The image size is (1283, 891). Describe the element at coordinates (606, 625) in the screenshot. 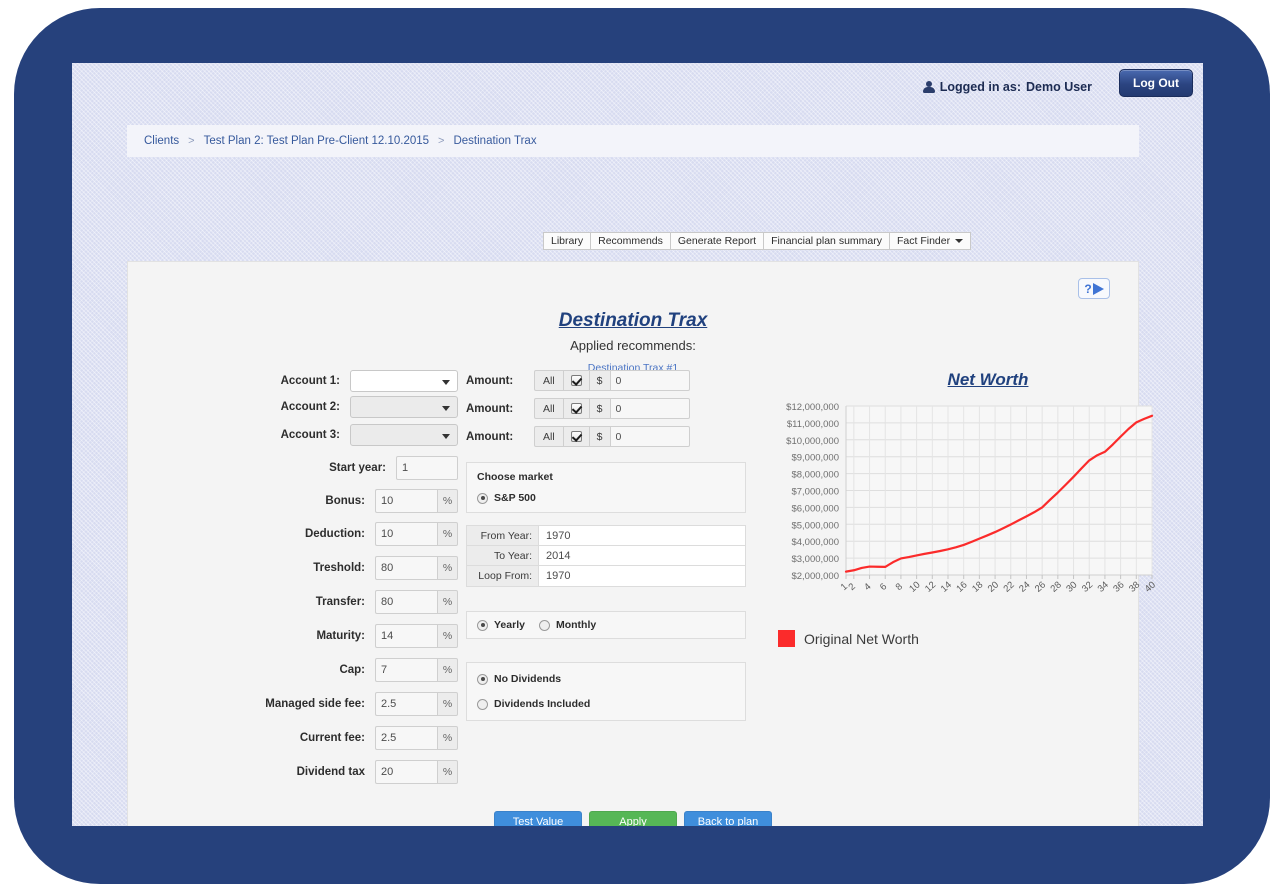

I see `frequency-box: Yearly Monthly` at that location.